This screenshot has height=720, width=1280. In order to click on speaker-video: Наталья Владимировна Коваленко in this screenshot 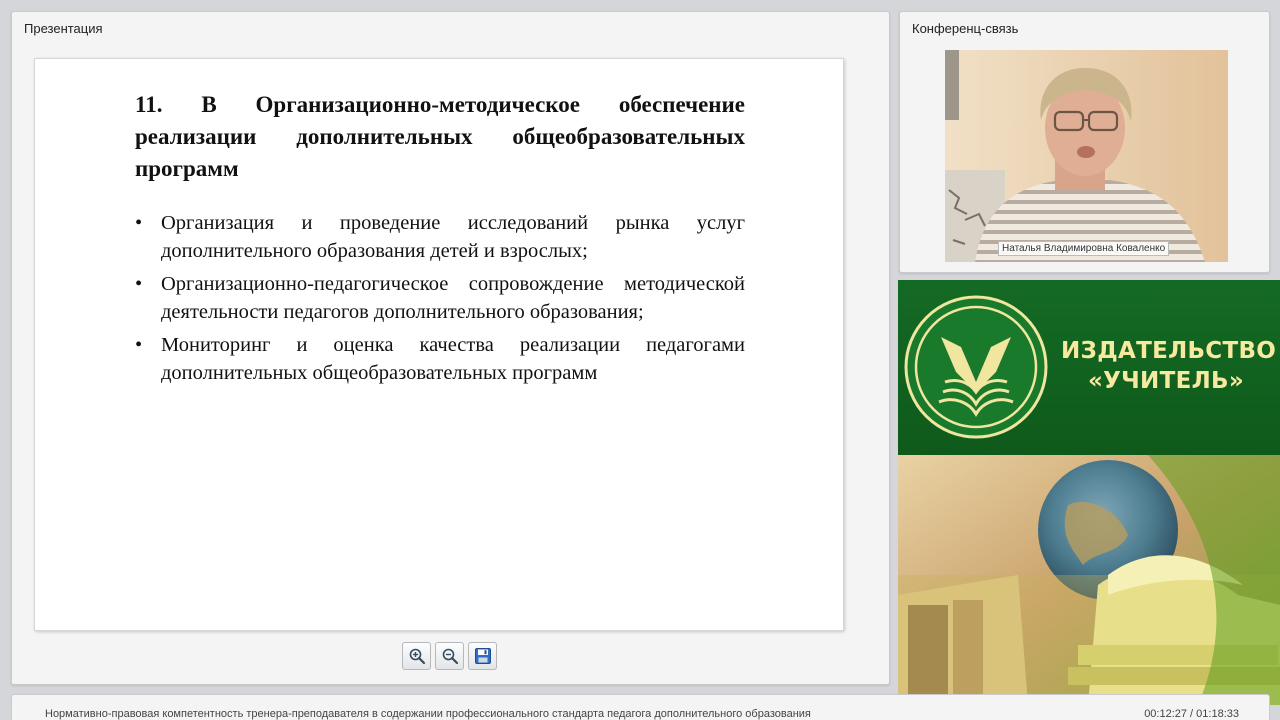, I will do `click(1086, 156)`.